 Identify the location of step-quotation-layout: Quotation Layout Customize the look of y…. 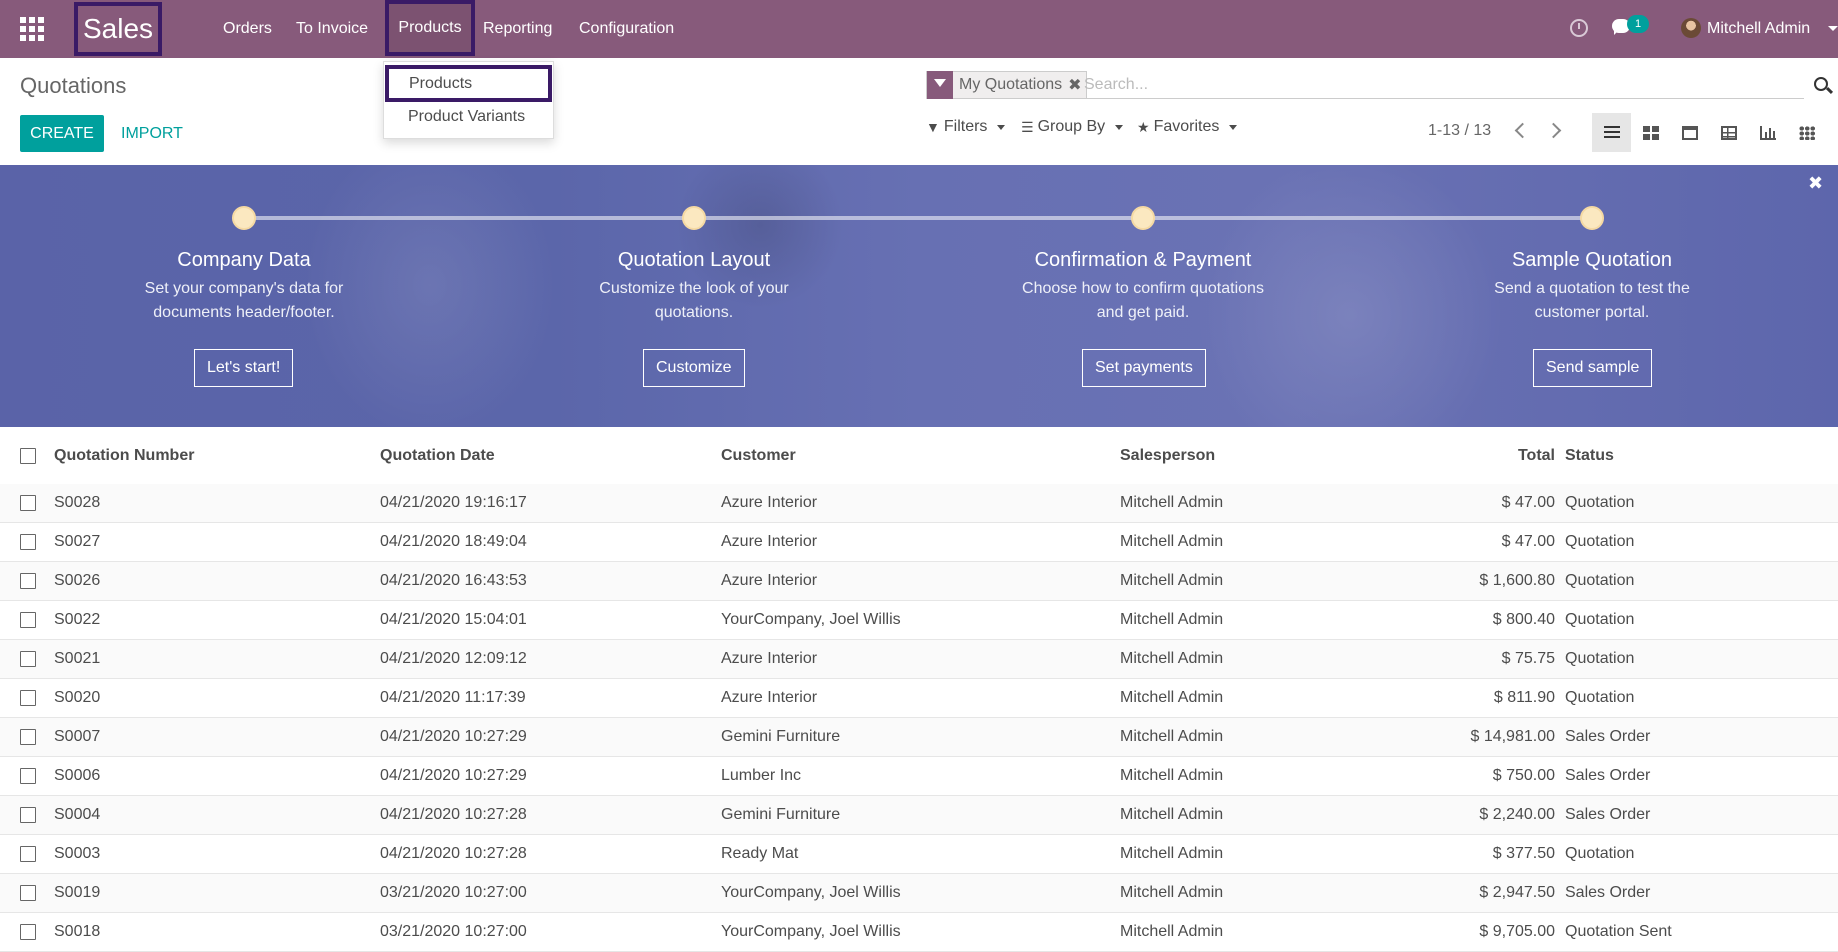
(694, 286).